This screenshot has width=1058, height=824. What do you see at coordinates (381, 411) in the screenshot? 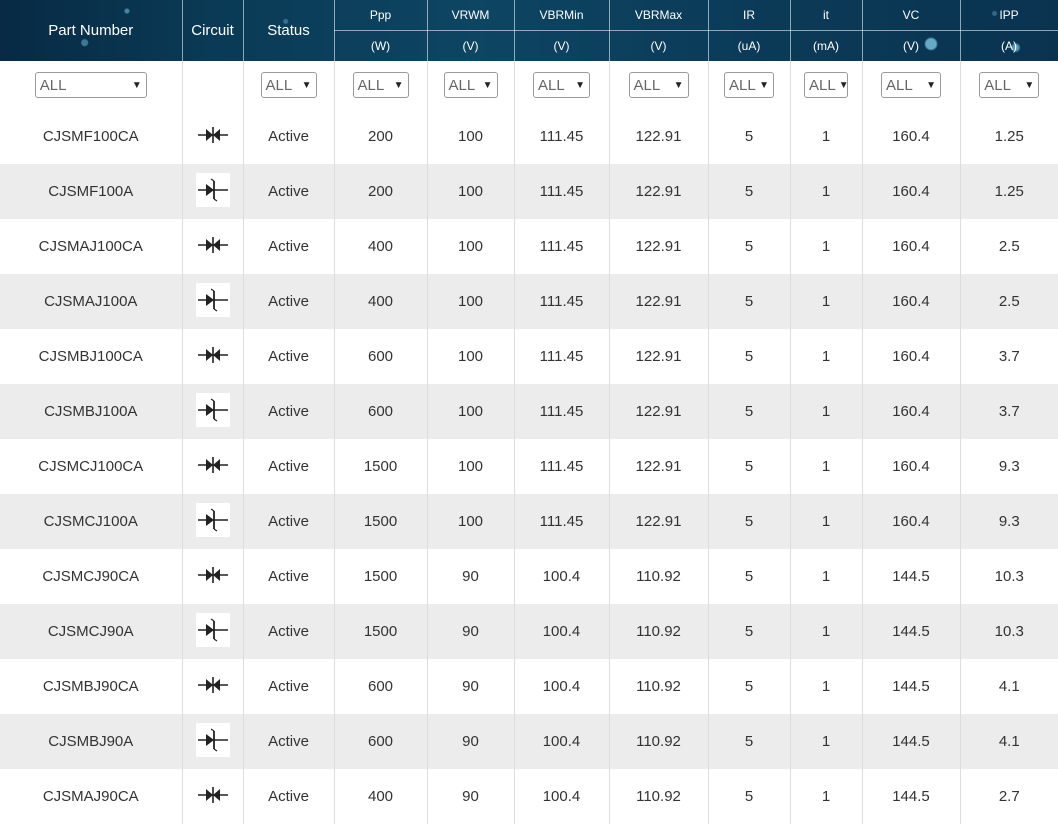
I see `ppp-cell: 600` at bounding box center [381, 411].